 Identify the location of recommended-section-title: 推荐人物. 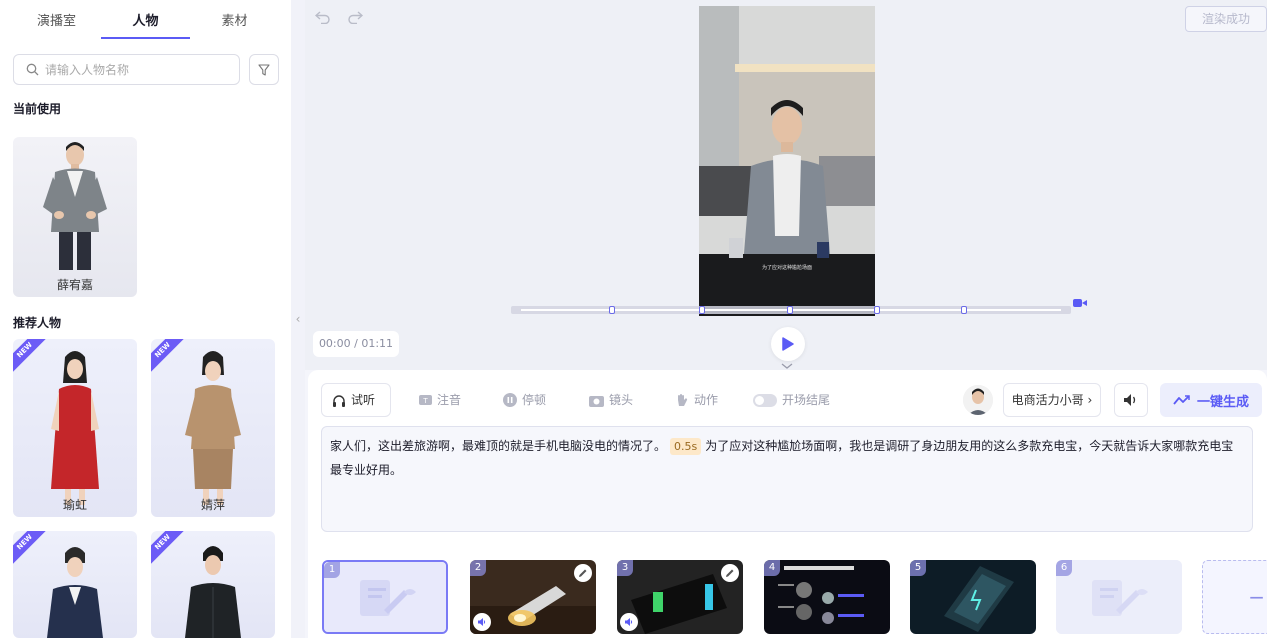
(37, 323).